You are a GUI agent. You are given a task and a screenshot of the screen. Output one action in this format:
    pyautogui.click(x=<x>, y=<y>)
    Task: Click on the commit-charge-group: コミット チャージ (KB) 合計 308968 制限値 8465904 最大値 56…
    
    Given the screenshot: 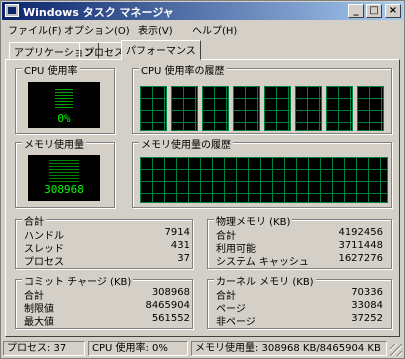 What is the action you would take?
    pyautogui.click(x=104, y=301)
    